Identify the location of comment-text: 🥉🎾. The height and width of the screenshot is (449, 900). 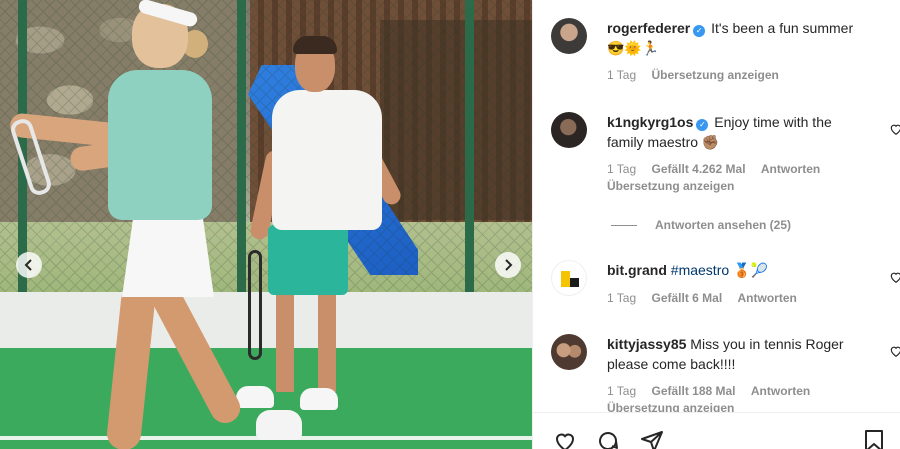
(750, 270).